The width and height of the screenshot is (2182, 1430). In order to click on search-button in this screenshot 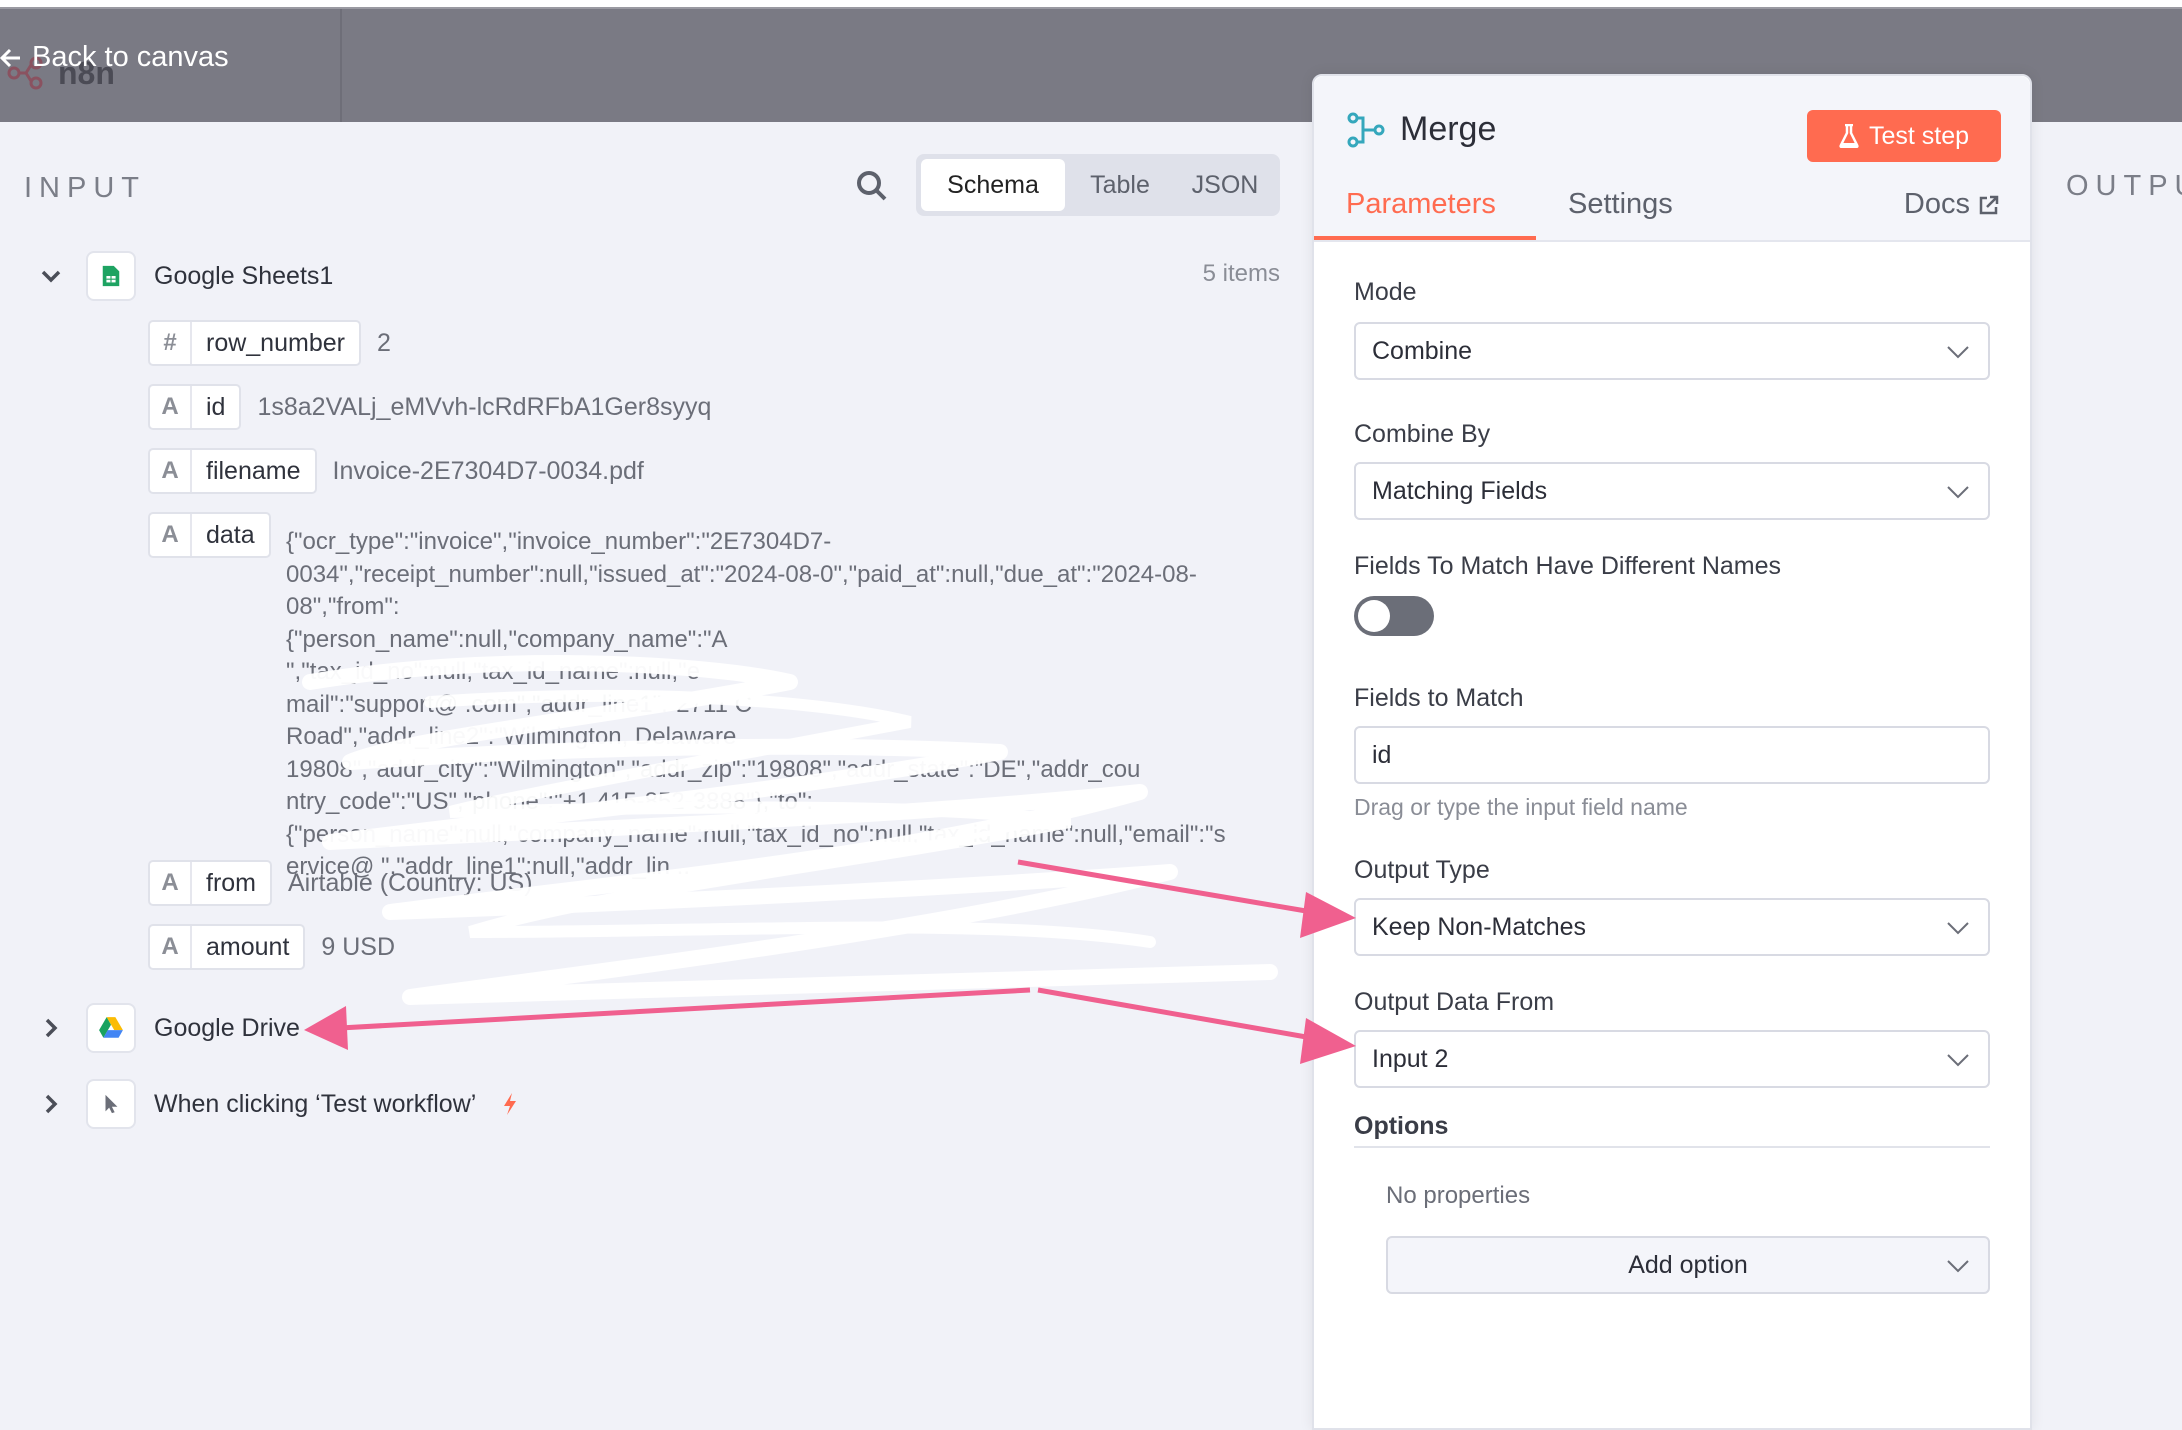, I will do `click(872, 186)`.